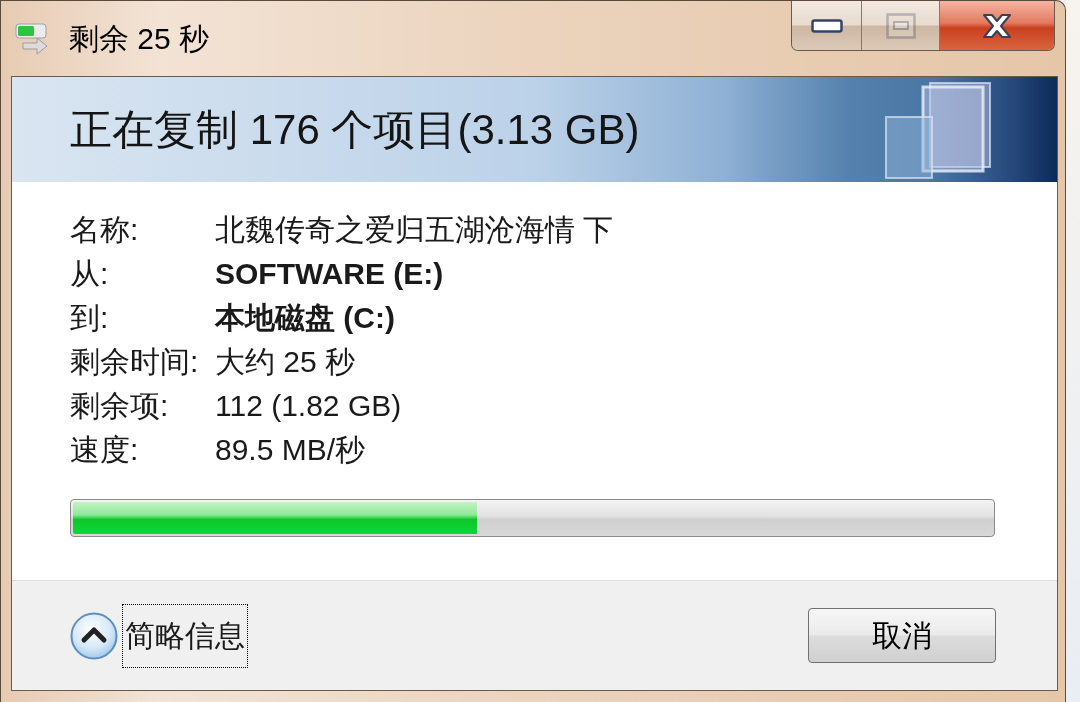 The image size is (1080, 702). I want to click on detail-label: 剩余时间:, so click(134, 362).